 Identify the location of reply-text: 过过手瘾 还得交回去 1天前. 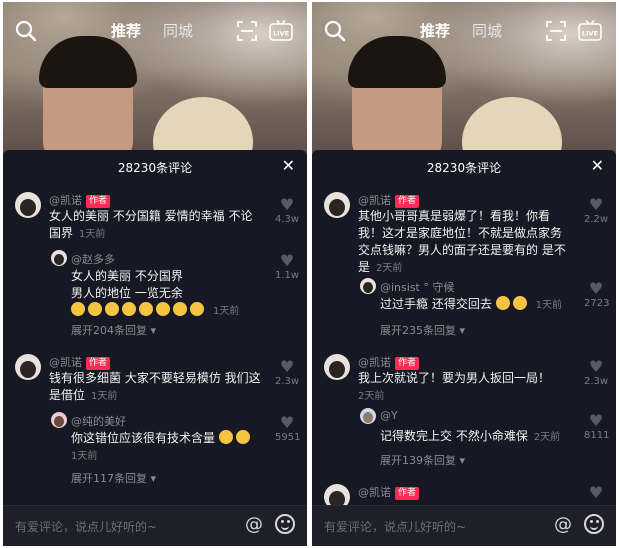
(471, 303).